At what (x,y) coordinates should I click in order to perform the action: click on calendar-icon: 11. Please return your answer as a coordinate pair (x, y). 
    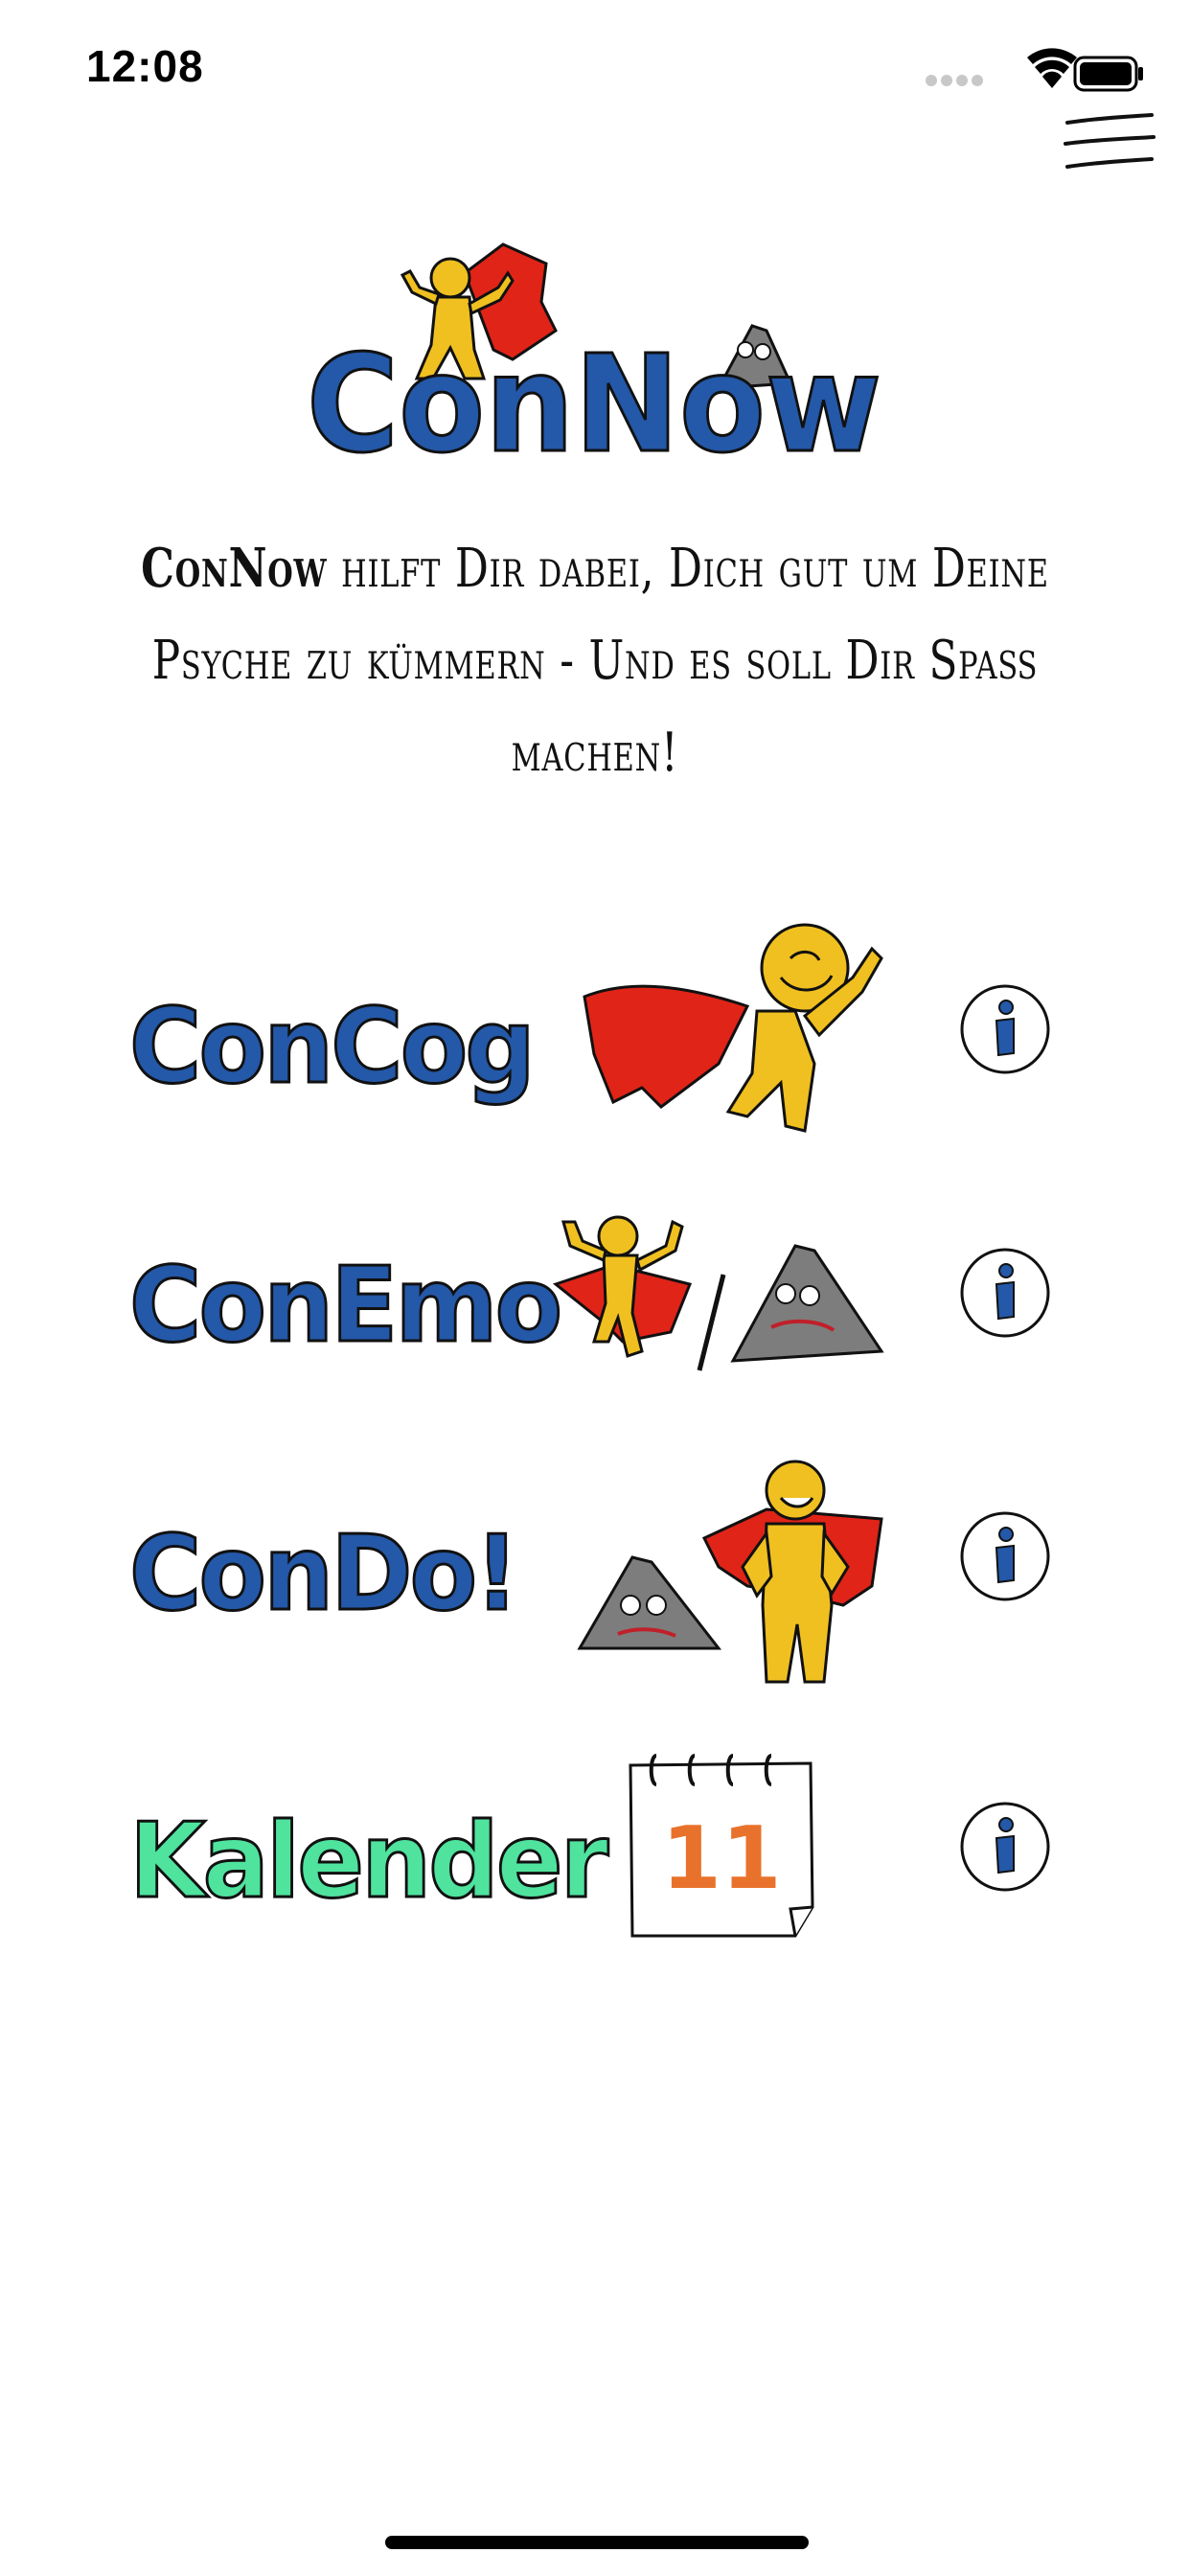
    Looking at the image, I should click on (722, 1846).